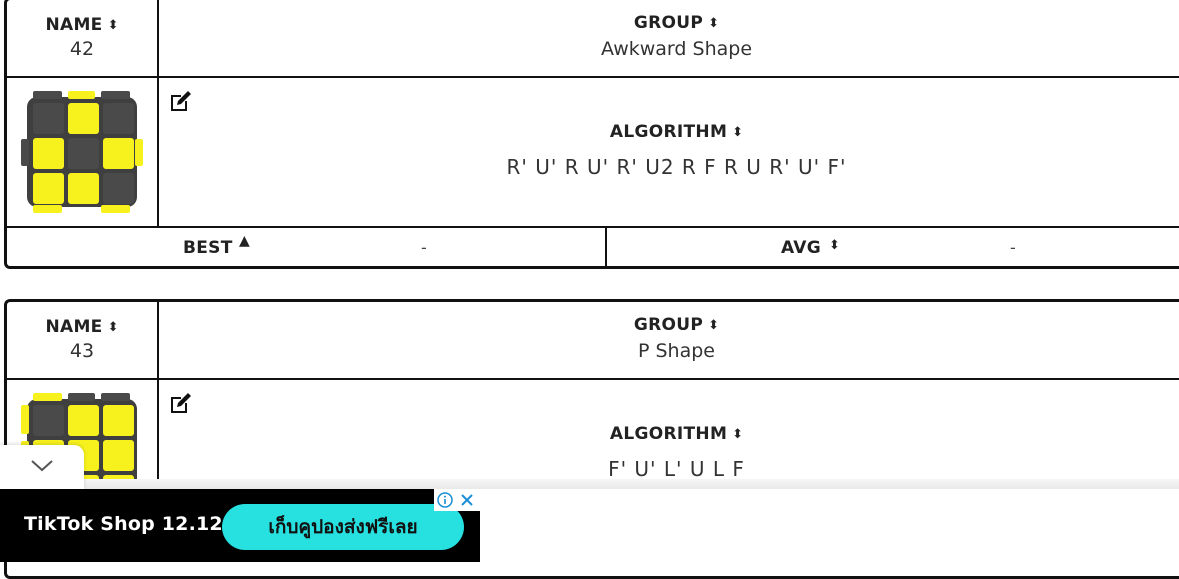 Image resolution: width=1179 pixels, height=579 pixels. Describe the element at coordinates (82, 351) in the screenshot. I see `name-value: 43` at that location.